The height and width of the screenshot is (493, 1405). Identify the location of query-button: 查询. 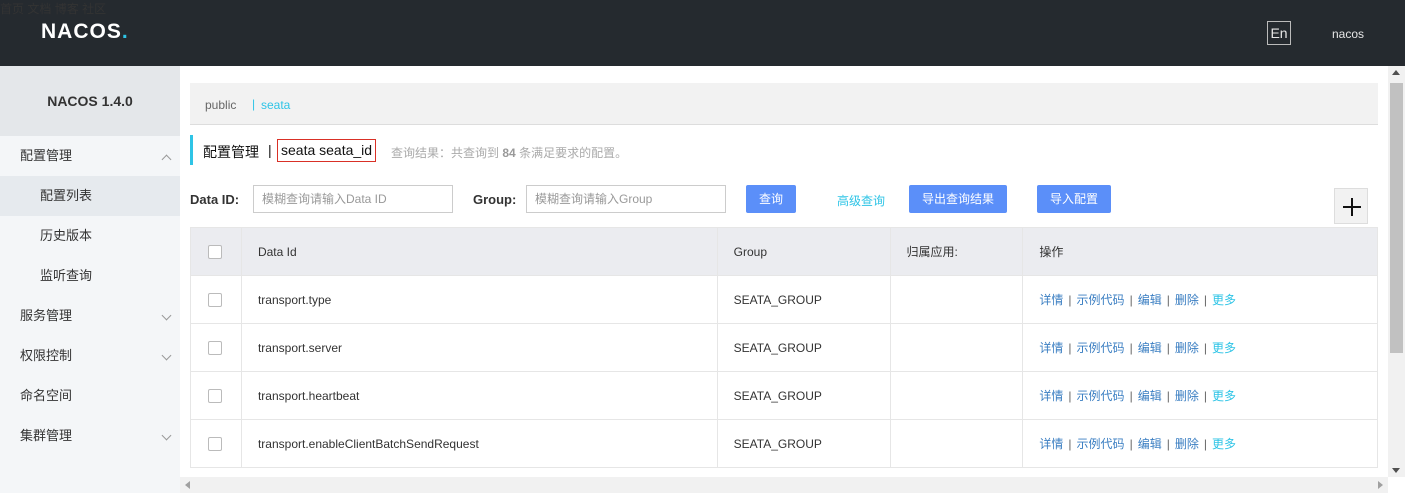
(771, 199).